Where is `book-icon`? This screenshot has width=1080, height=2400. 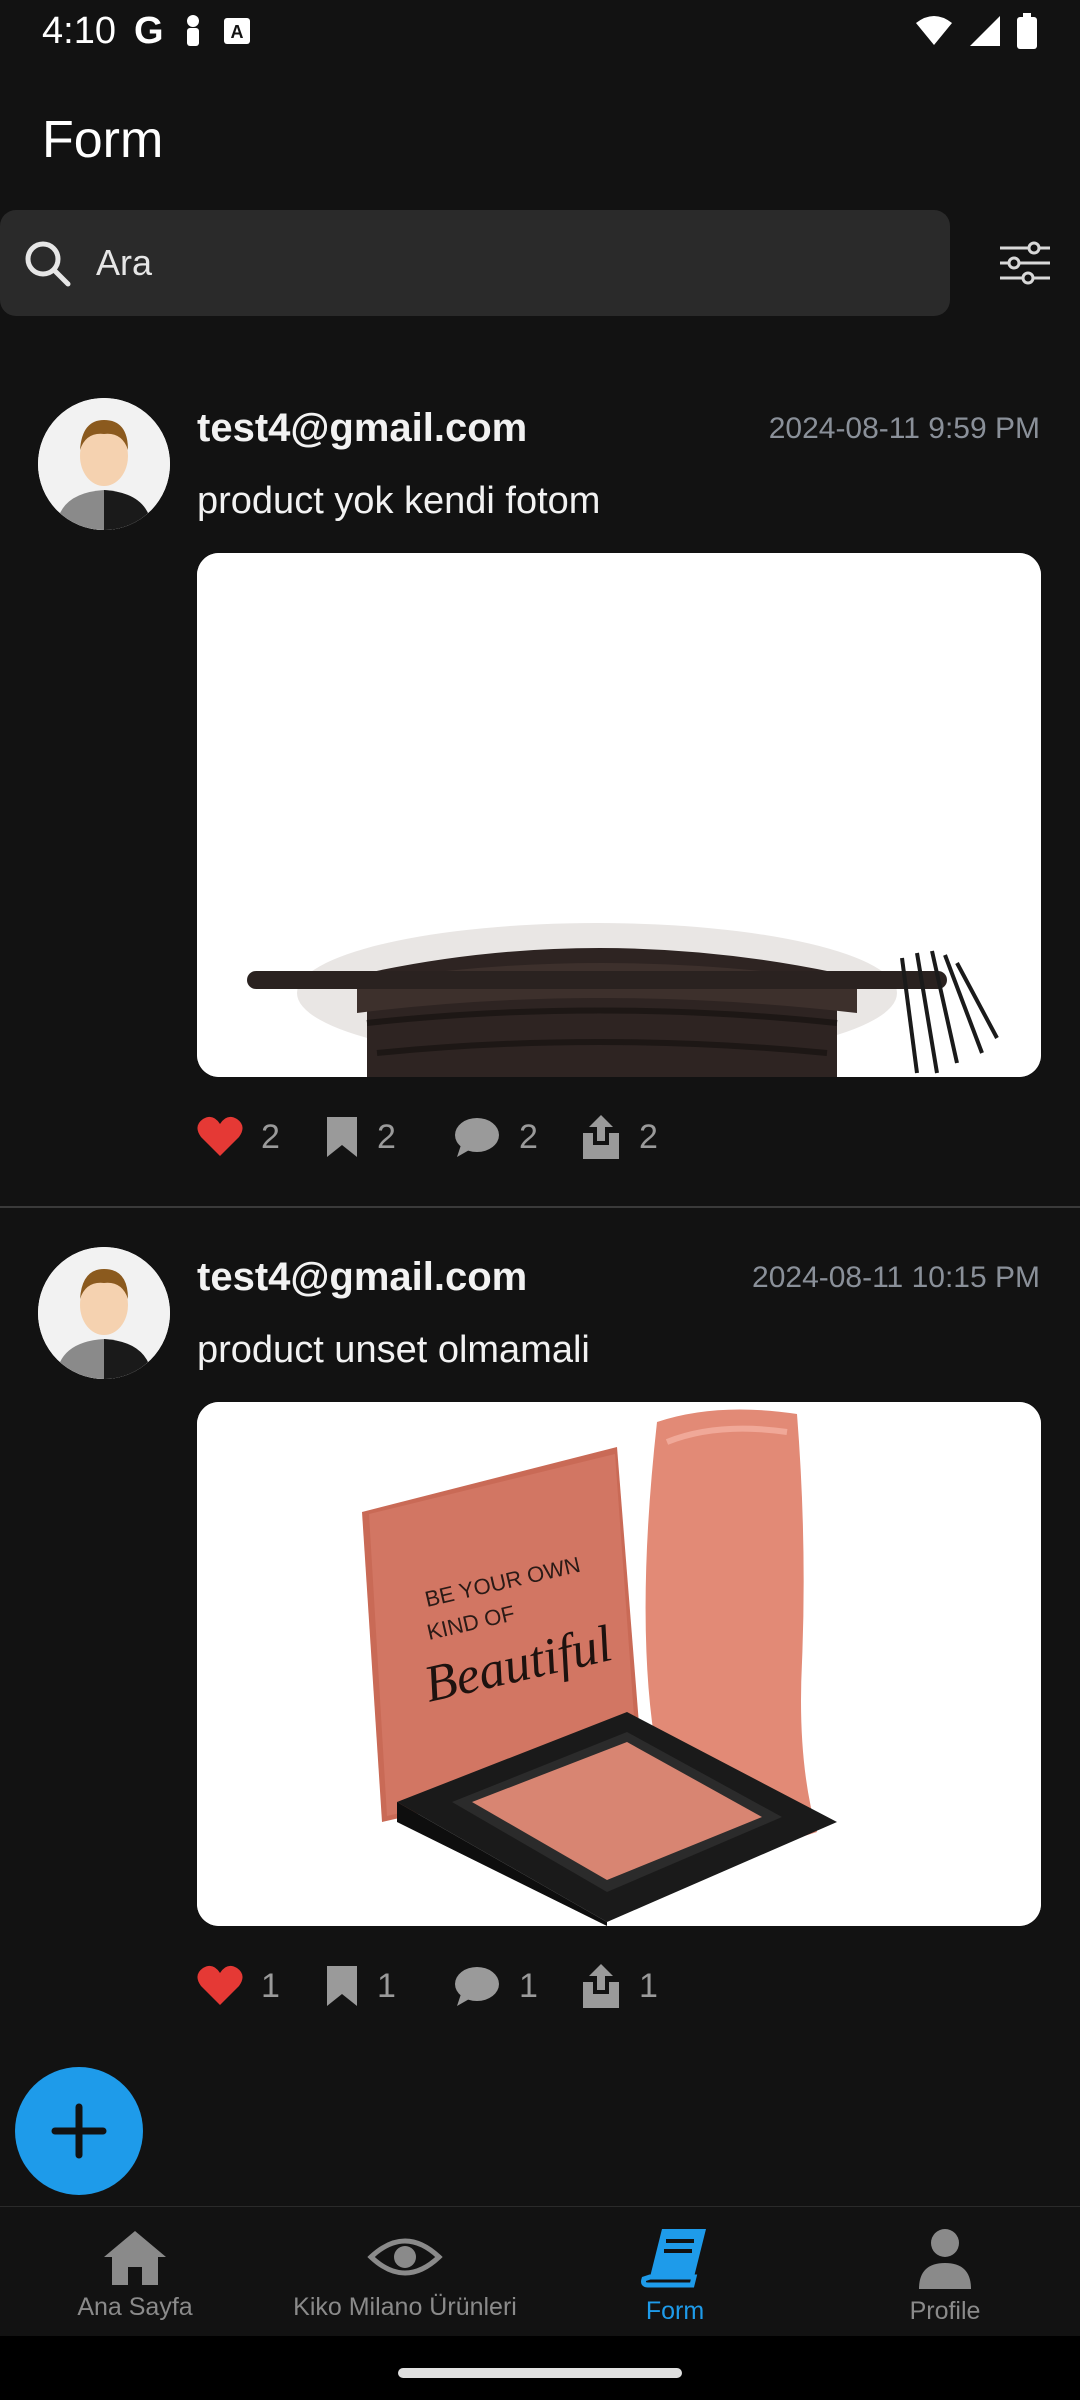
book-icon is located at coordinates (673, 2258).